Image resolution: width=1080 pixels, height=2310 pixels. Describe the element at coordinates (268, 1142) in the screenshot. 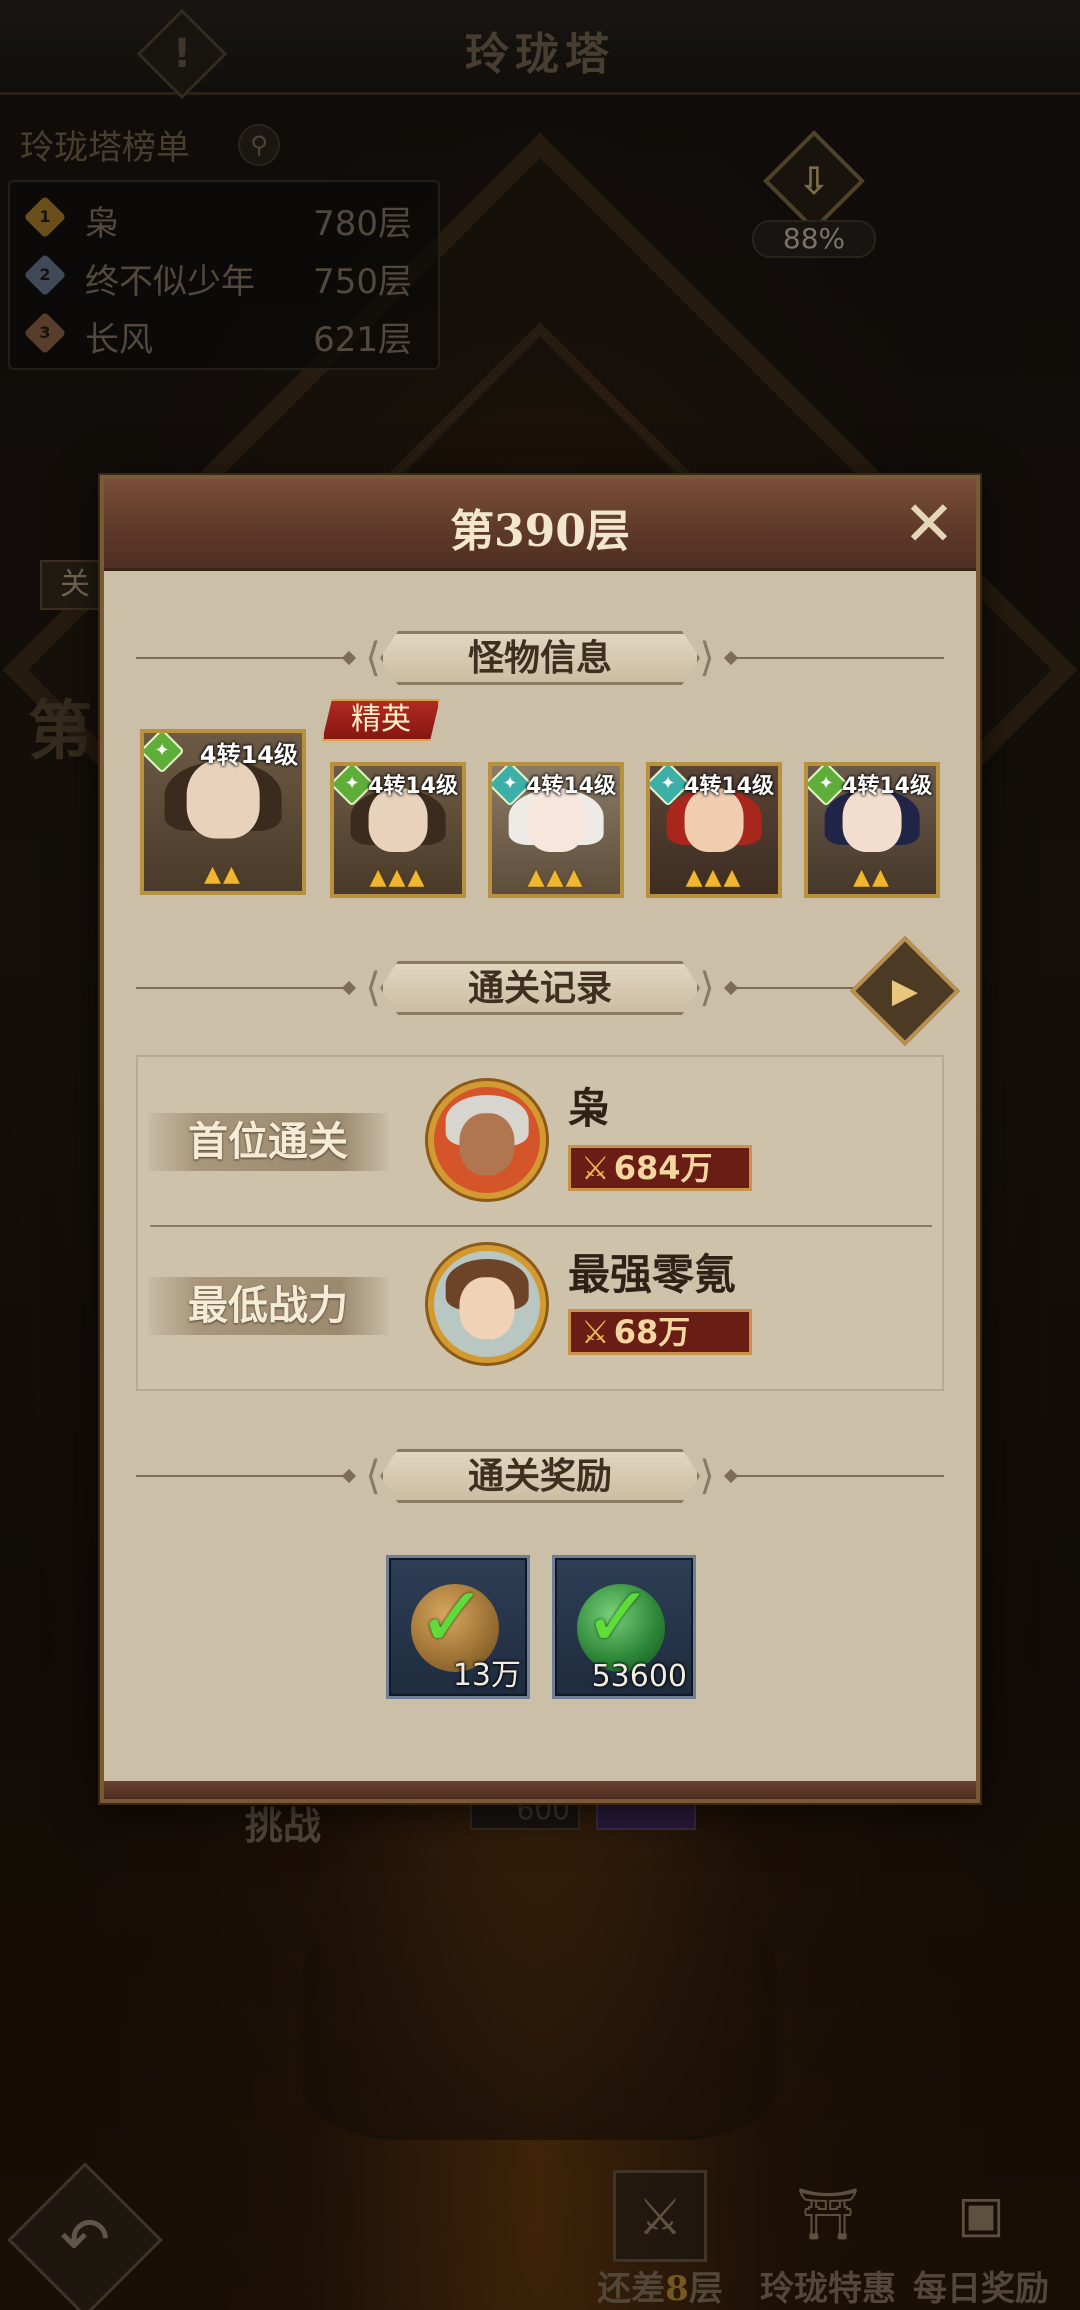

I see `record-label: 首位通关` at that location.